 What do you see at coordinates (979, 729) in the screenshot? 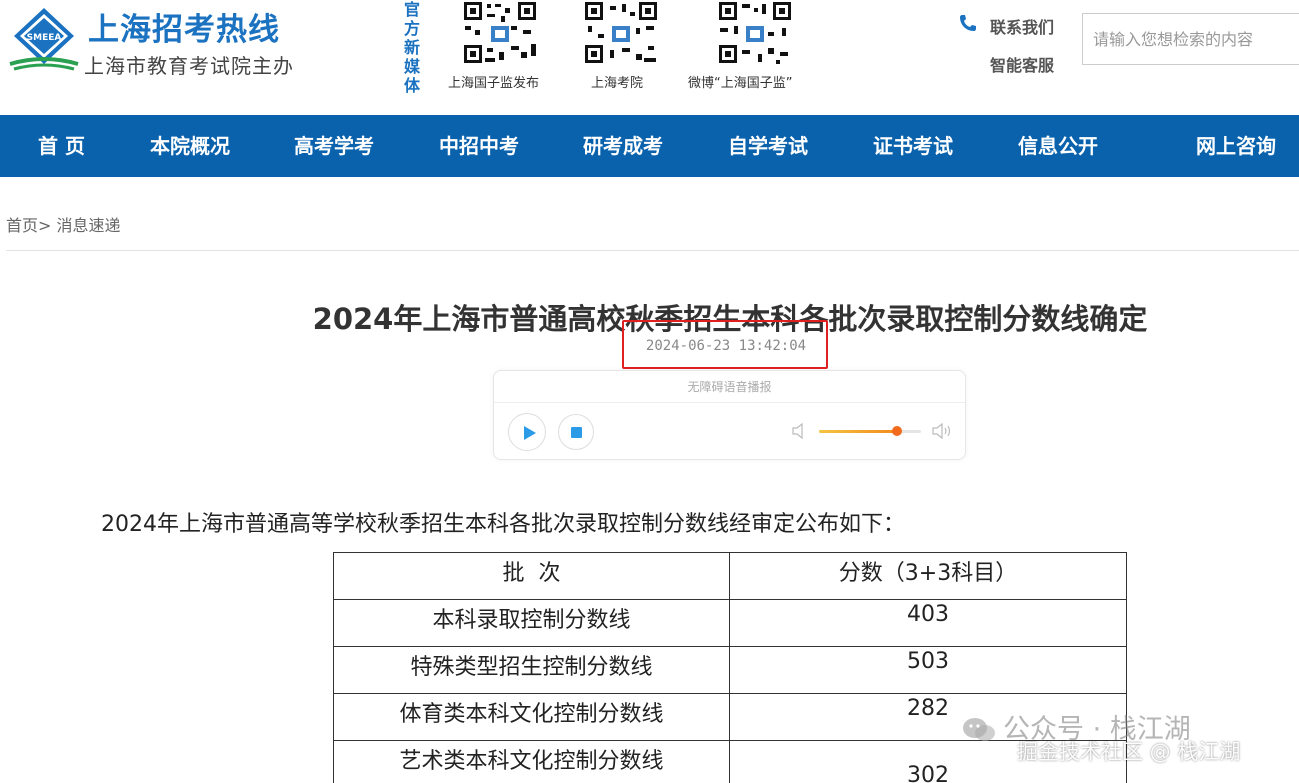
I see `wechat-icon` at bounding box center [979, 729].